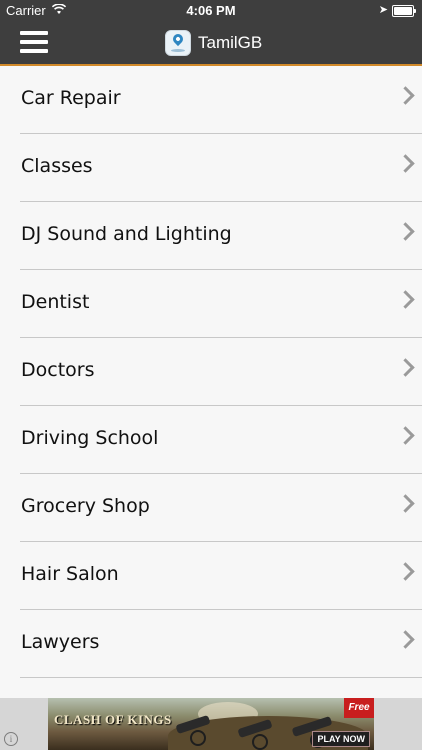 This screenshot has width=422, height=750. I want to click on free-badge: Free, so click(359, 708).